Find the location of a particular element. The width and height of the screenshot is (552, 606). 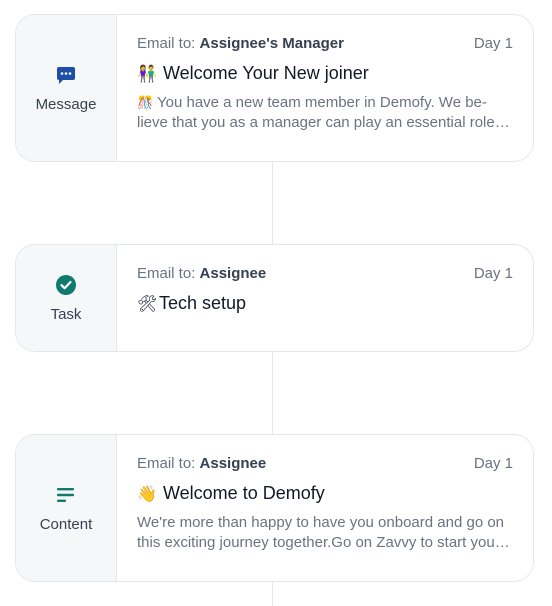

confetti-emoji-icon: 🎊 is located at coordinates (145, 102).